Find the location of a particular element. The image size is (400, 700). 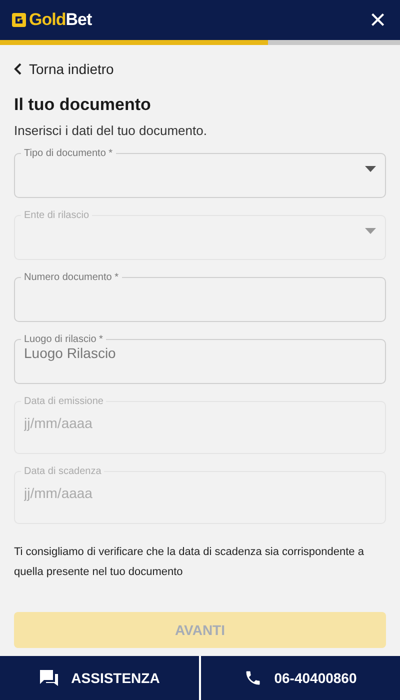

chevron-left-icon is located at coordinates (18, 69).